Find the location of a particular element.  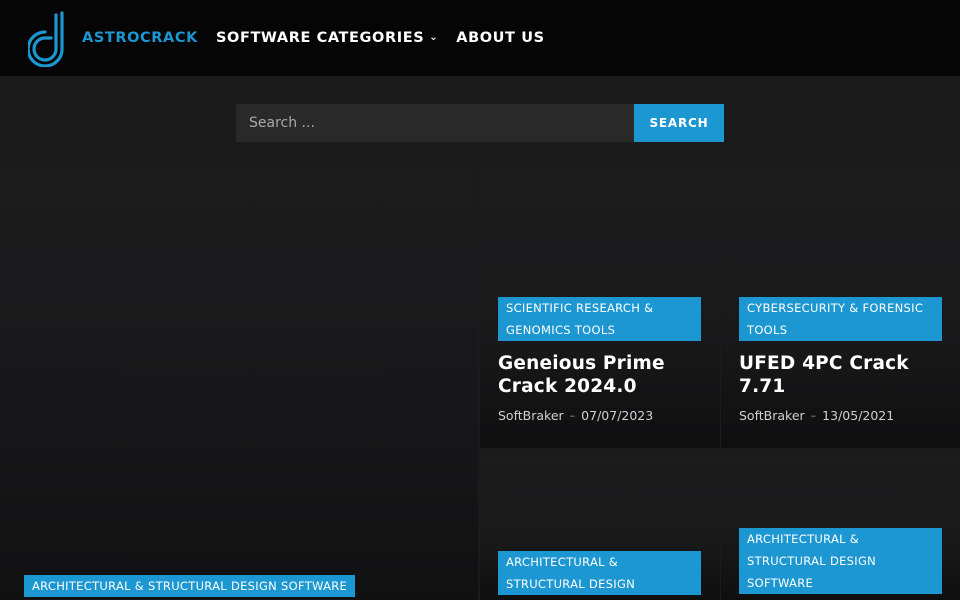

category-badge: CYBERSECURITY & FORENSIC TOOLS is located at coordinates (840, 319).